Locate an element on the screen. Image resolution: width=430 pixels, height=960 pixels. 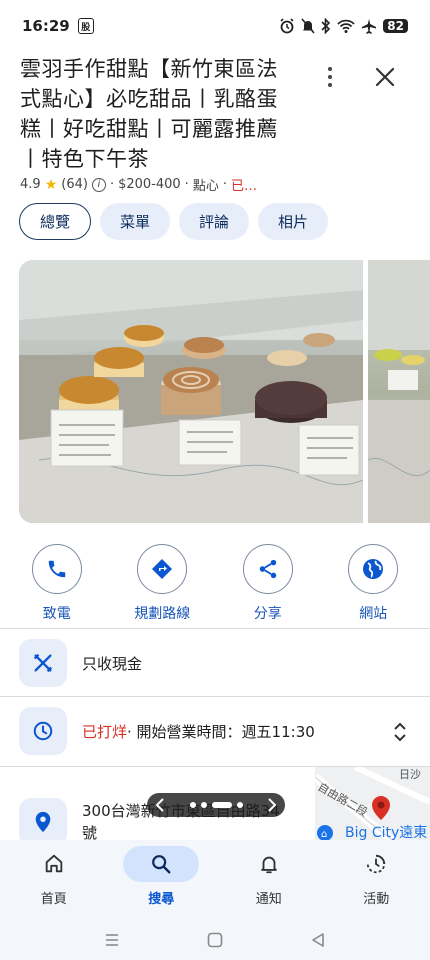
nav-search: 搜尋 is located at coordinates (161, 876).